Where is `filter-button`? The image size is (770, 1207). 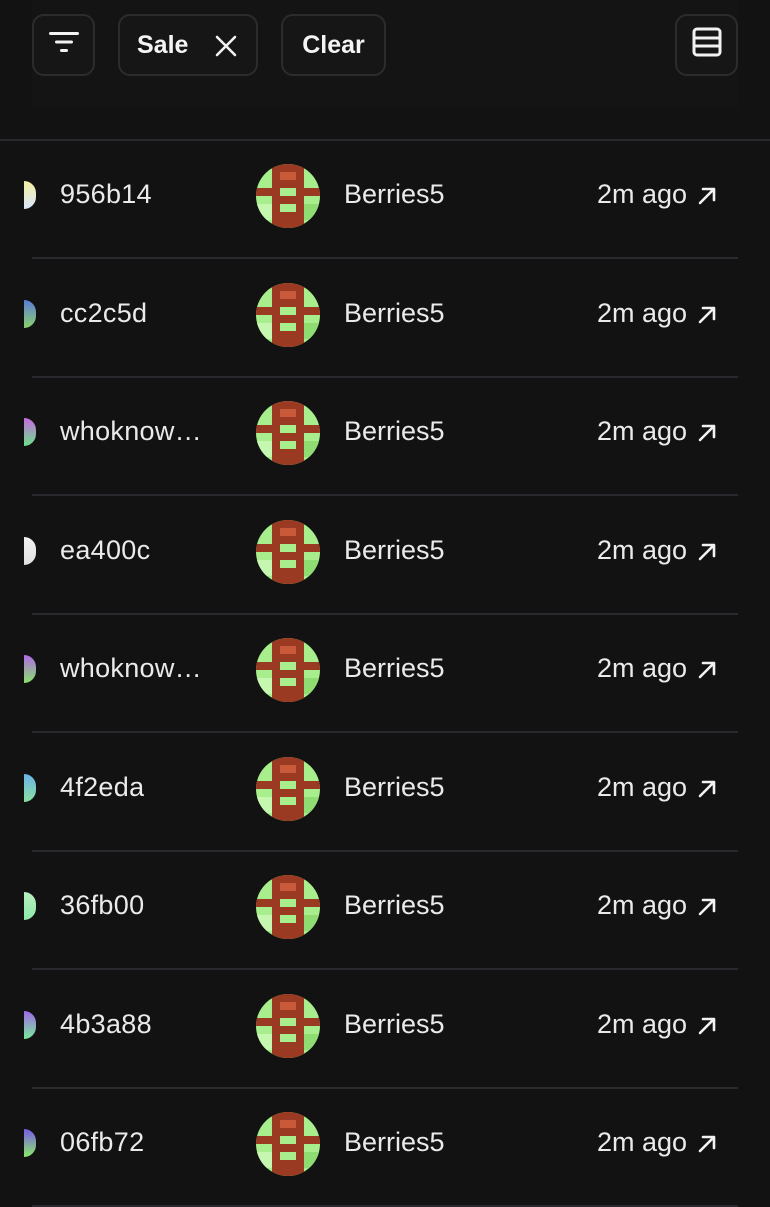 filter-button is located at coordinates (63, 45).